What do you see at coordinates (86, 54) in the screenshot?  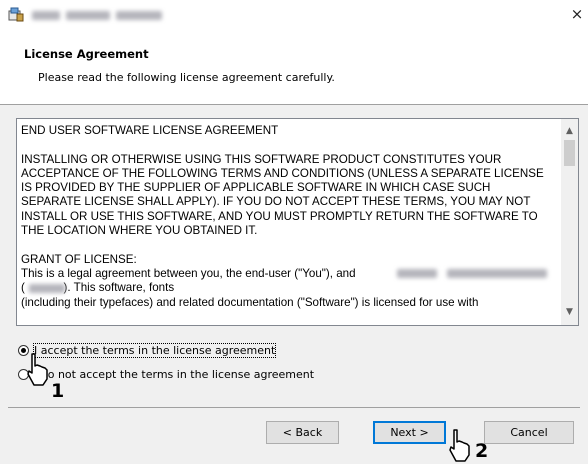 I see `page-title: License Agreement` at bounding box center [86, 54].